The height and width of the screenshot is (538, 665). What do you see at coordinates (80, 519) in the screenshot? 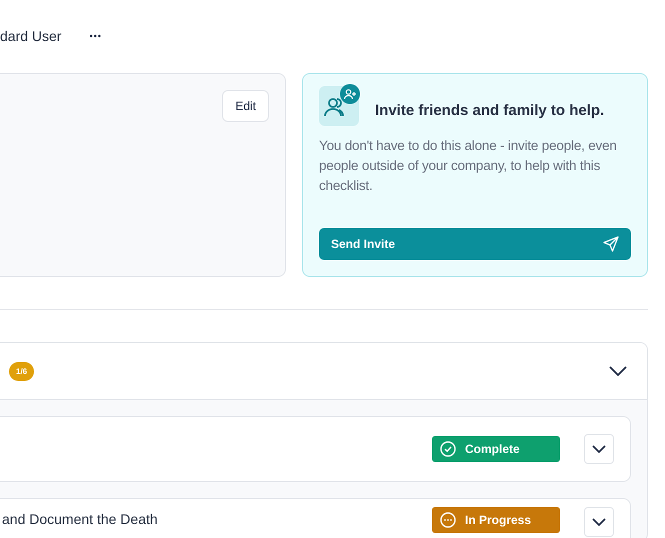
I see `task-title: and Document the Death` at bounding box center [80, 519].